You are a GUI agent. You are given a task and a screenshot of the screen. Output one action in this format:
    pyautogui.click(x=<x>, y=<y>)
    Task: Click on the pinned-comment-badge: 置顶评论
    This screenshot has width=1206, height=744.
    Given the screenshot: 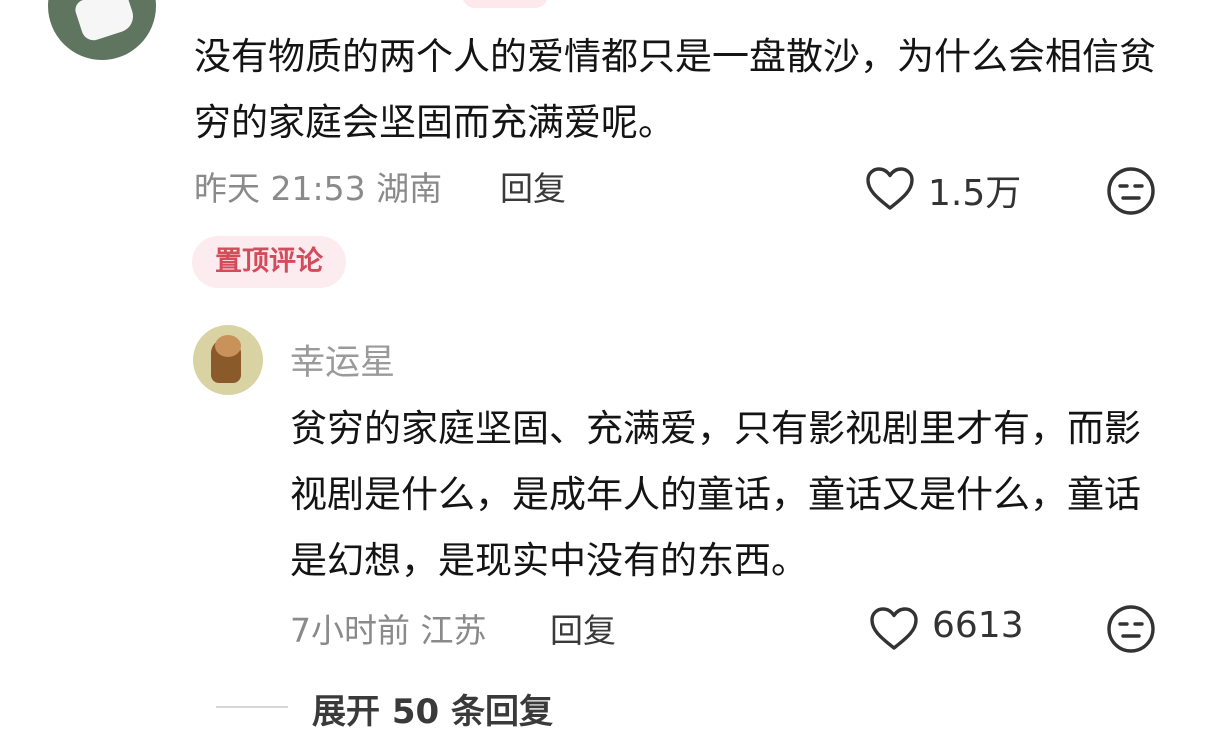 What is the action you would take?
    pyautogui.click(x=269, y=262)
    